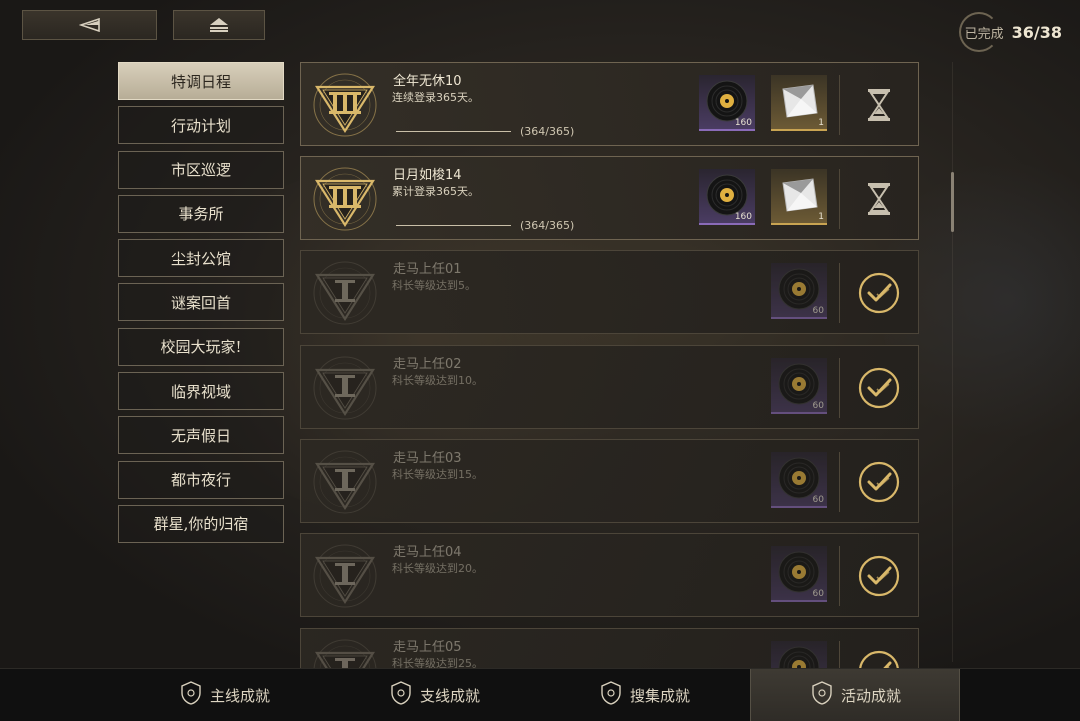  Describe the element at coordinates (201, 523) in the screenshot. I see `sidebar-item: 群星,你的归宿` at that location.